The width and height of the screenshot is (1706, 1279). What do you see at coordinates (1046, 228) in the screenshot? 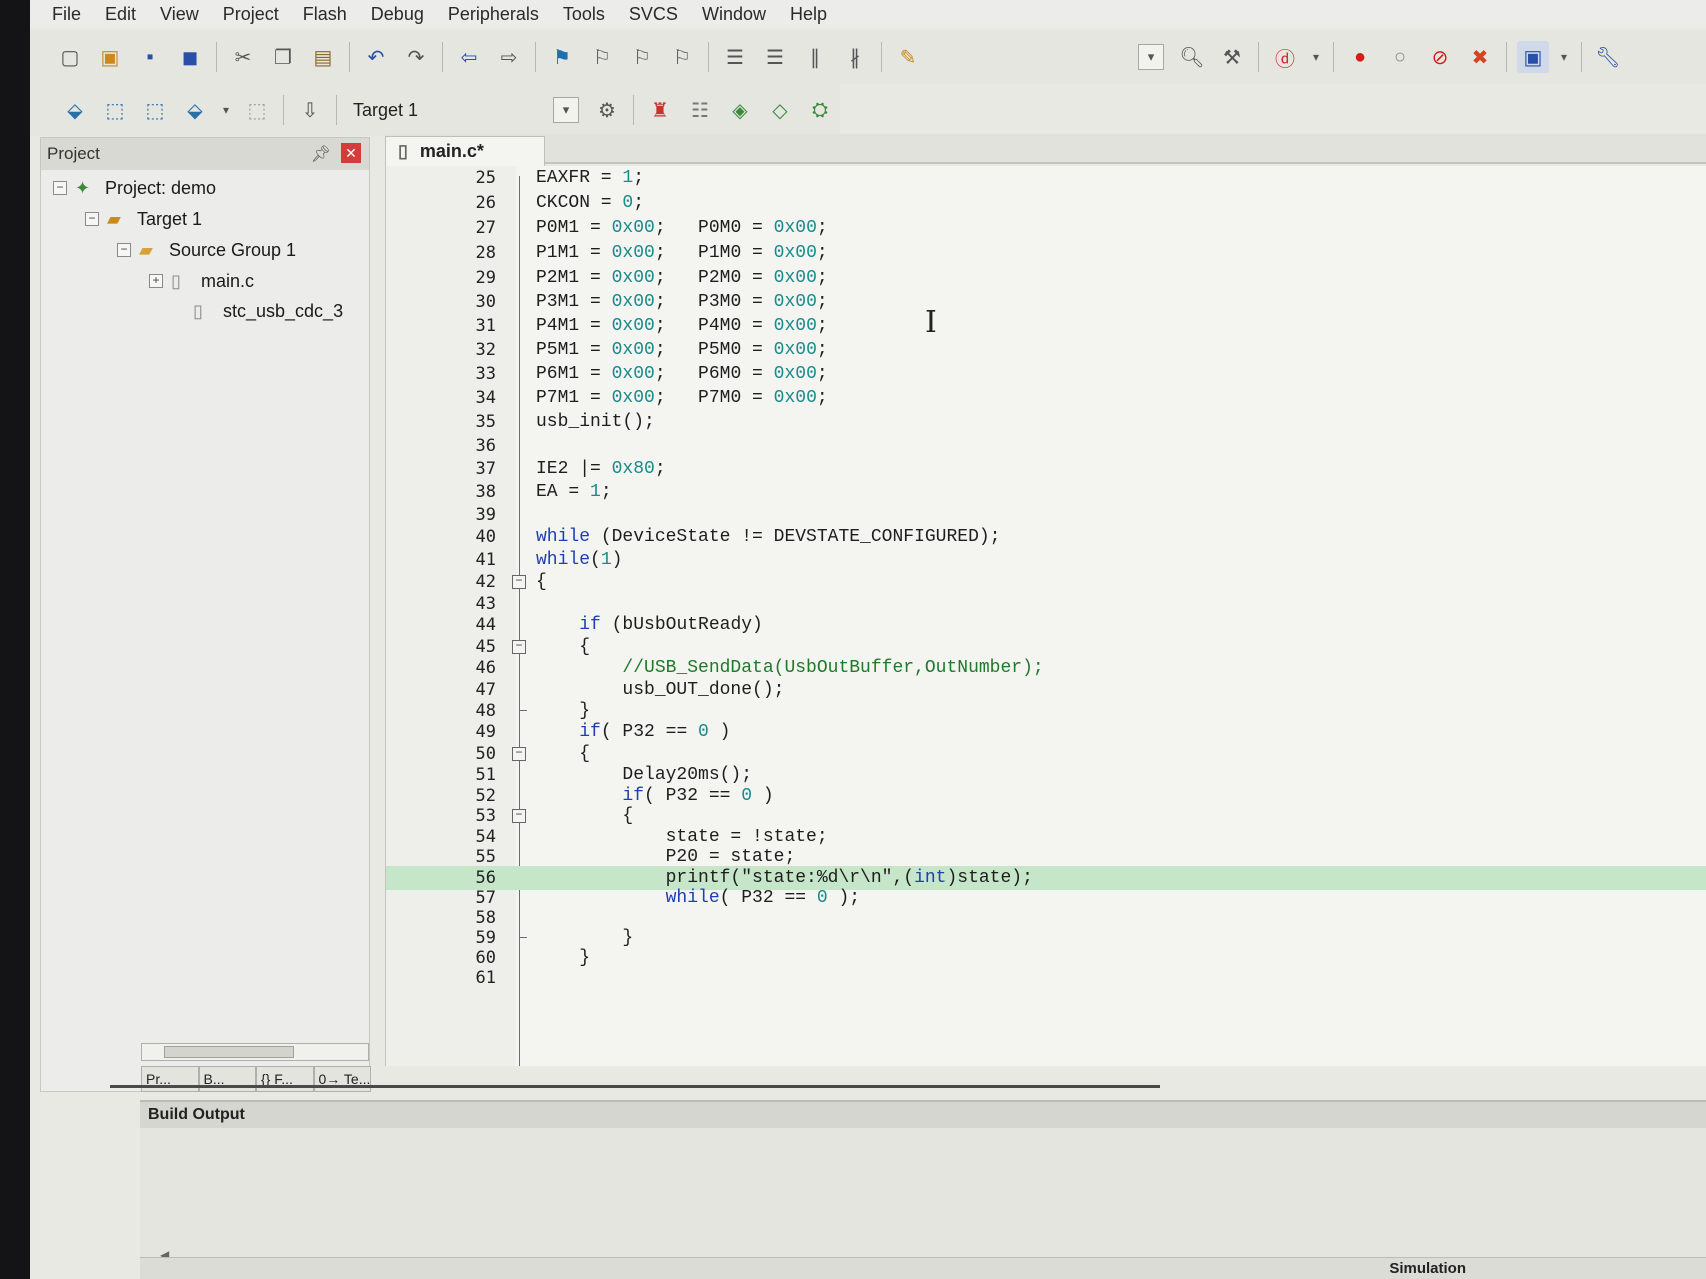
I see `code-line: 27 P0M1 = 0x00; P0M0 = 0x00;` at bounding box center [1046, 228].